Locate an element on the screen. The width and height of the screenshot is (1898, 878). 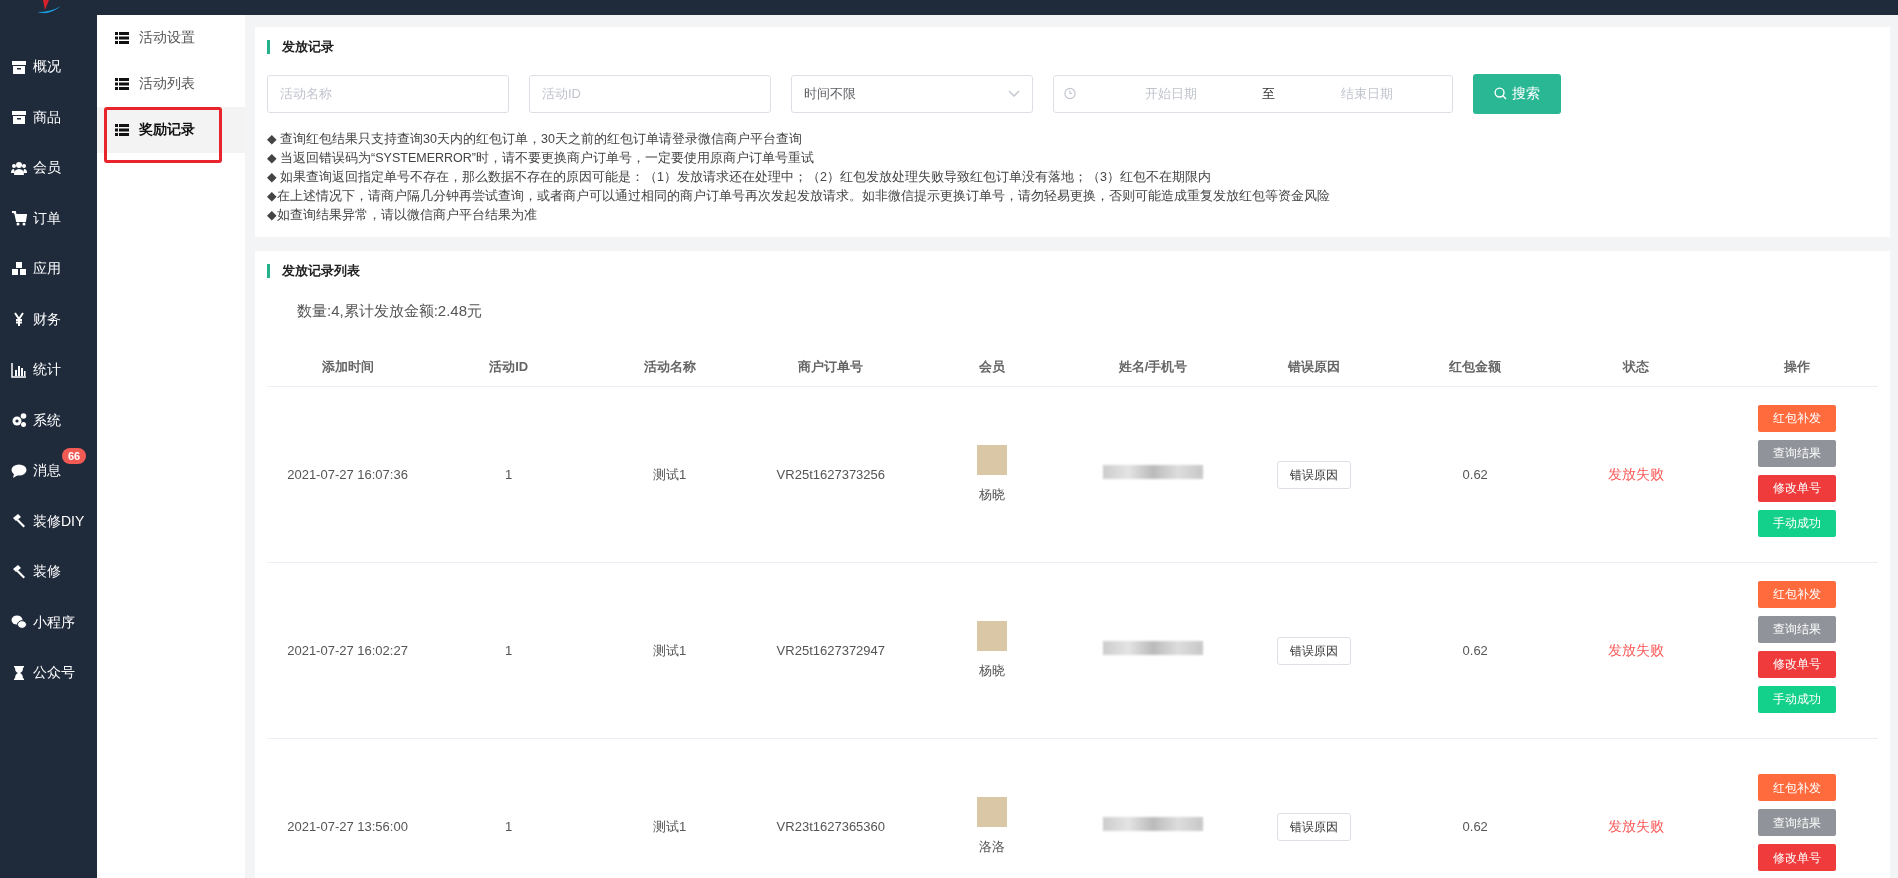
bar-chart-icon is located at coordinates (19, 369).